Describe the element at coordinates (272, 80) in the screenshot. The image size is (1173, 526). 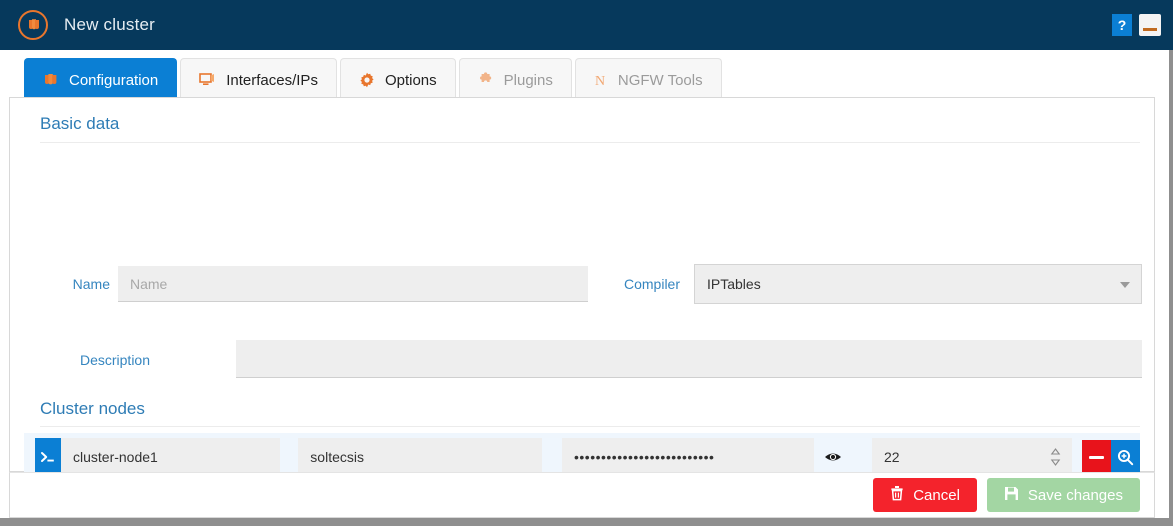
I see `tab-label: Interfaces/IPs` at that location.